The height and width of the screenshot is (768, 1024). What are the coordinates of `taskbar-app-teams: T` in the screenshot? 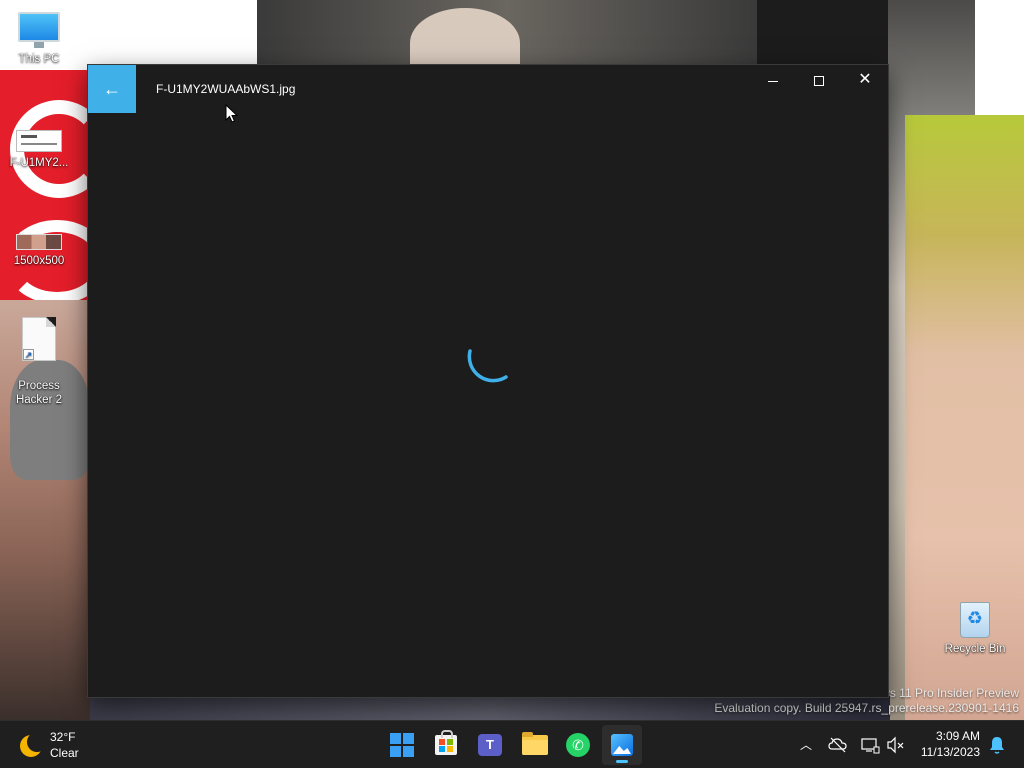 It's located at (490, 745).